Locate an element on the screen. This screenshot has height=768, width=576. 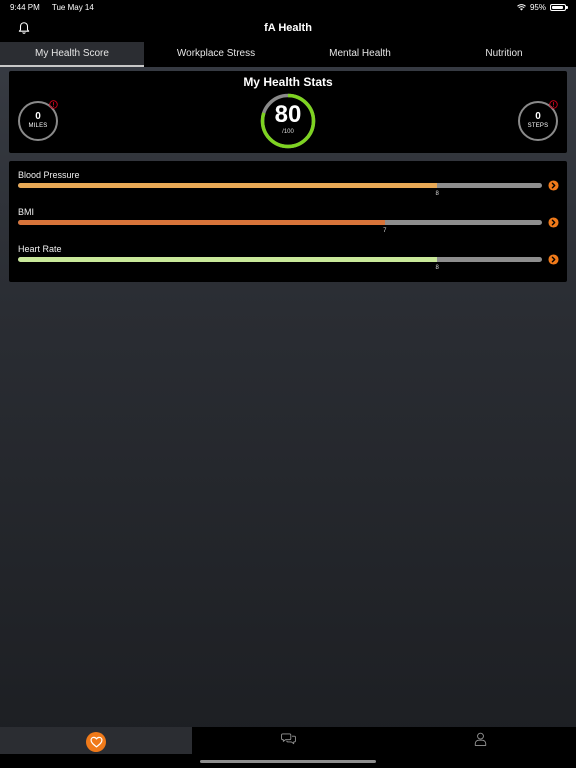
health-score-gauge: 80 /100 is located at coordinates (288, 121).